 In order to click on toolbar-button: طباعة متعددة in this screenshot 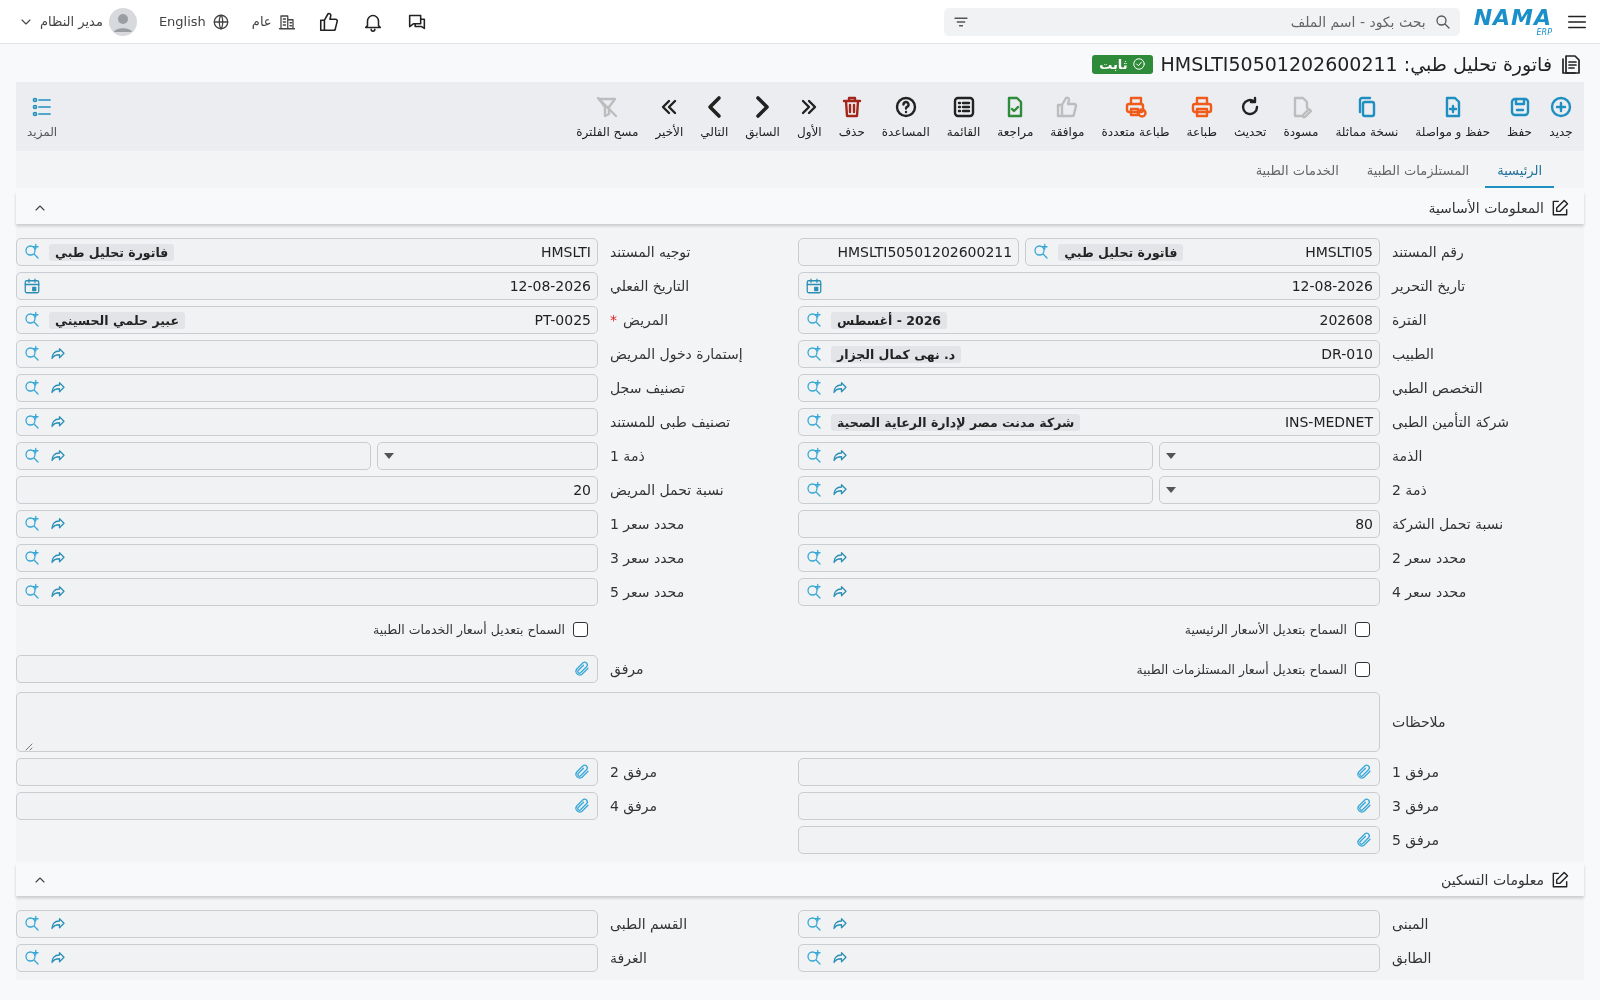, I will do `click(1135, 117)`.